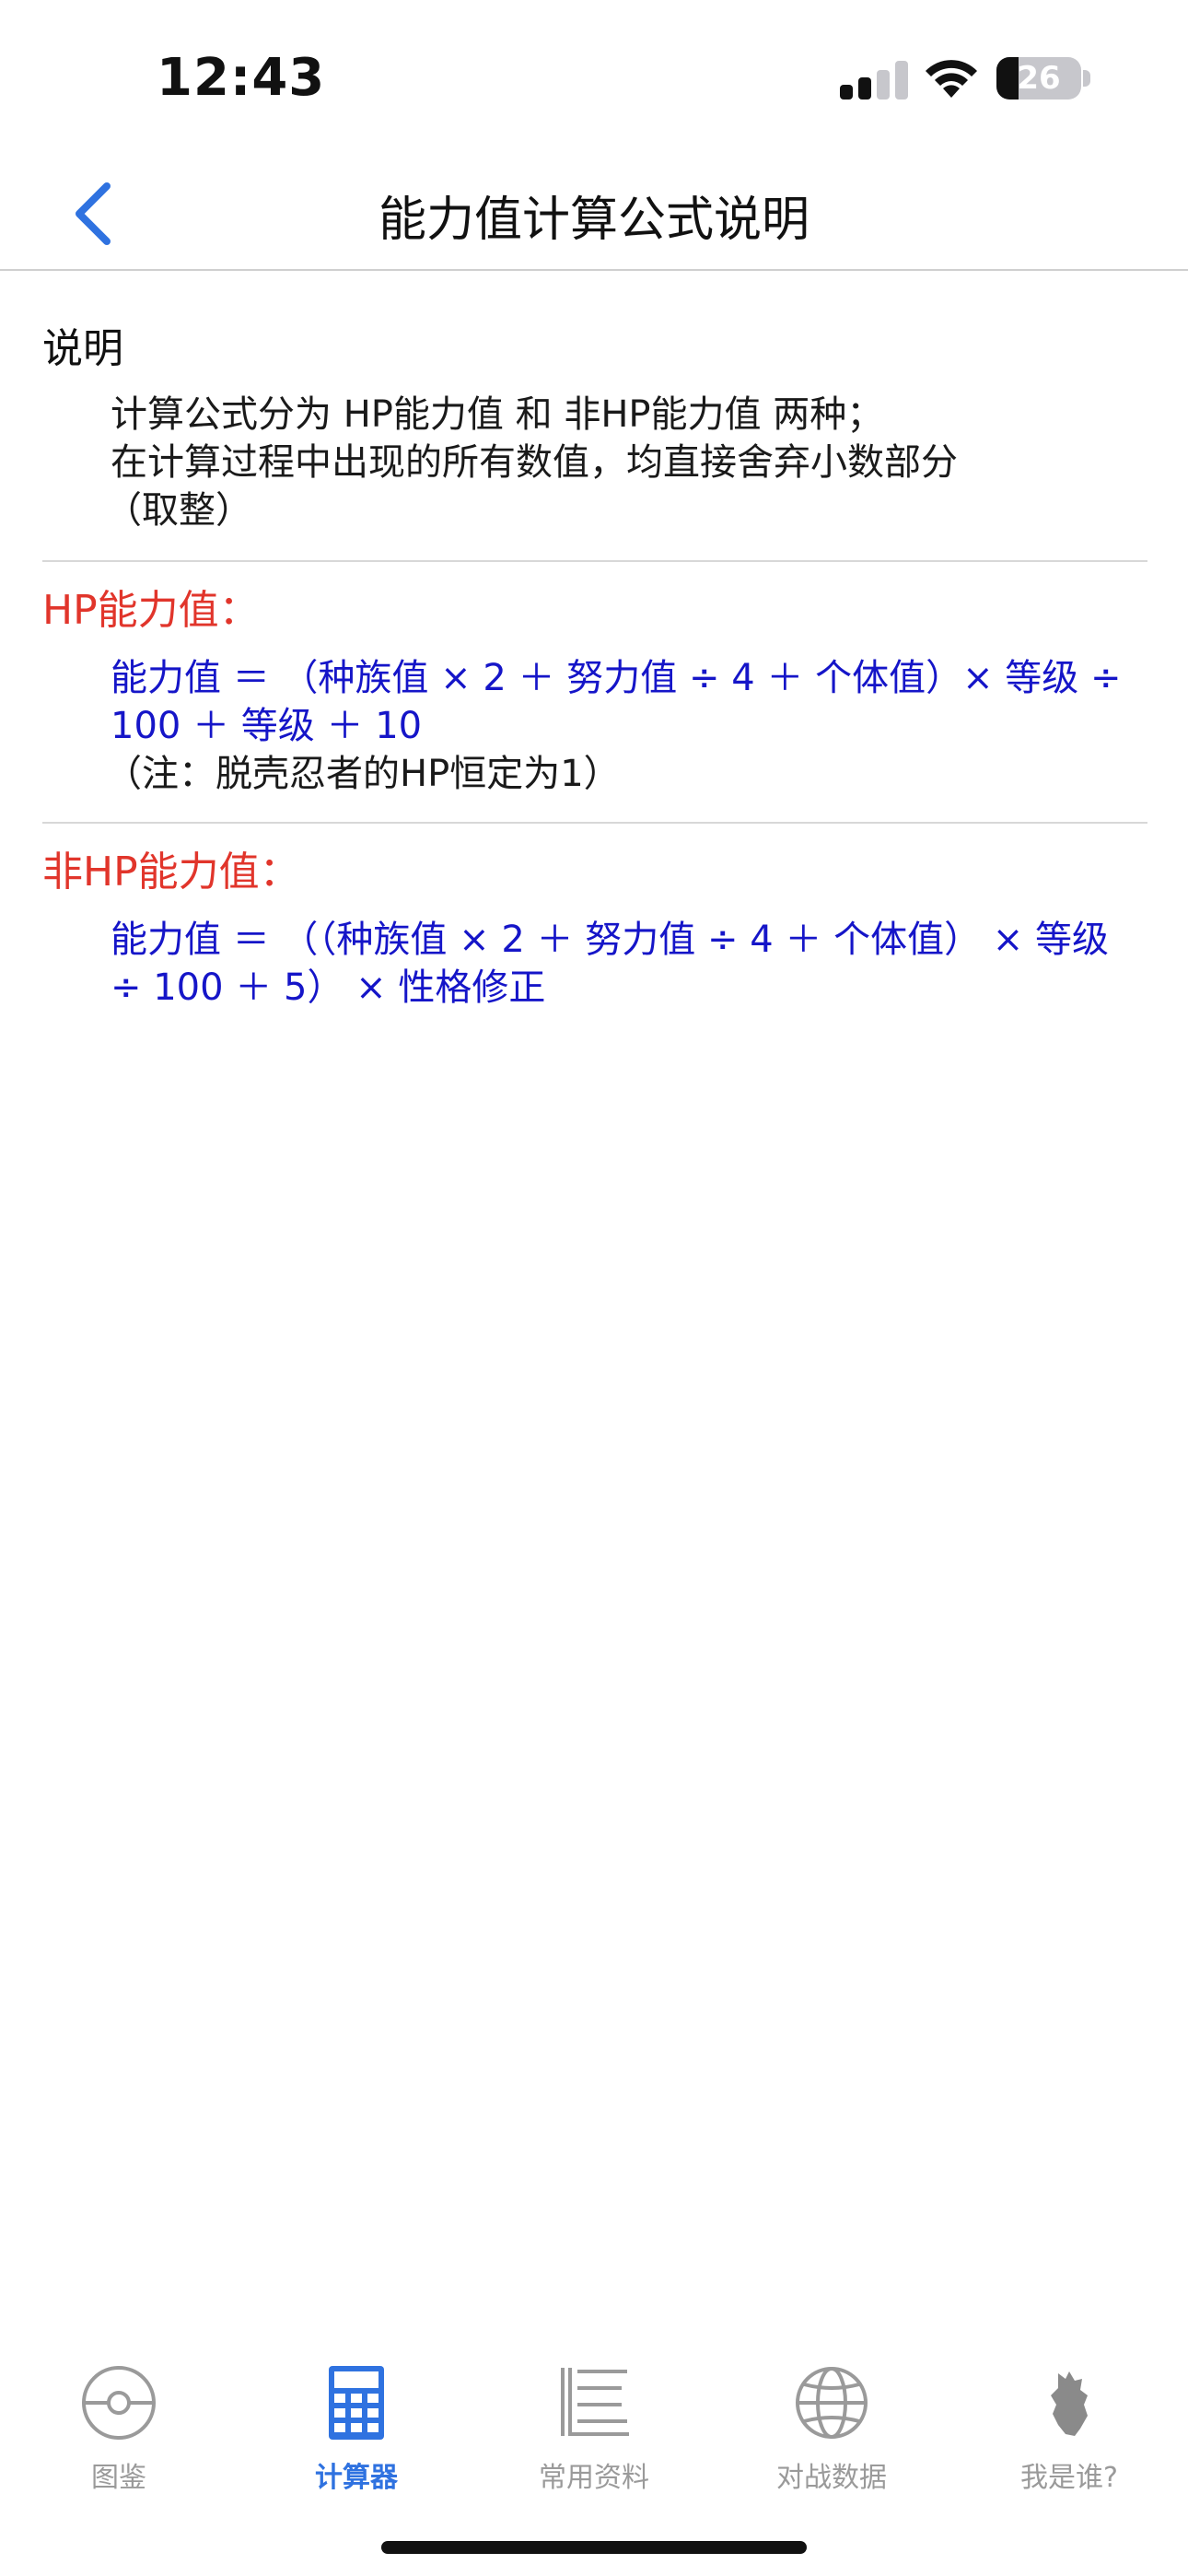 The height and width of the screenshot is (2576, 1188). What do you see at coordinates (119, 2478) in the screenshot?
I see `tab-label: 图鉴` at bounding box center [119, 2478].